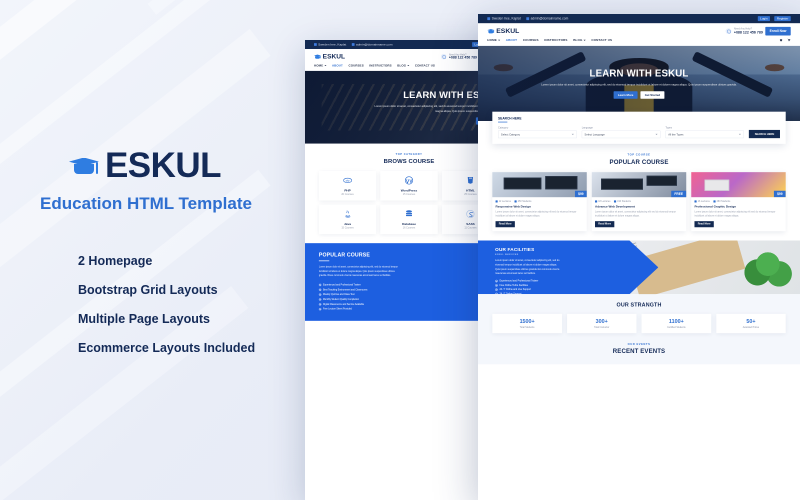 This screenshot has height=500, width=800. Describe the element at coordinates (443, 56) in the screenshot. I see `phone-icon` at that location.